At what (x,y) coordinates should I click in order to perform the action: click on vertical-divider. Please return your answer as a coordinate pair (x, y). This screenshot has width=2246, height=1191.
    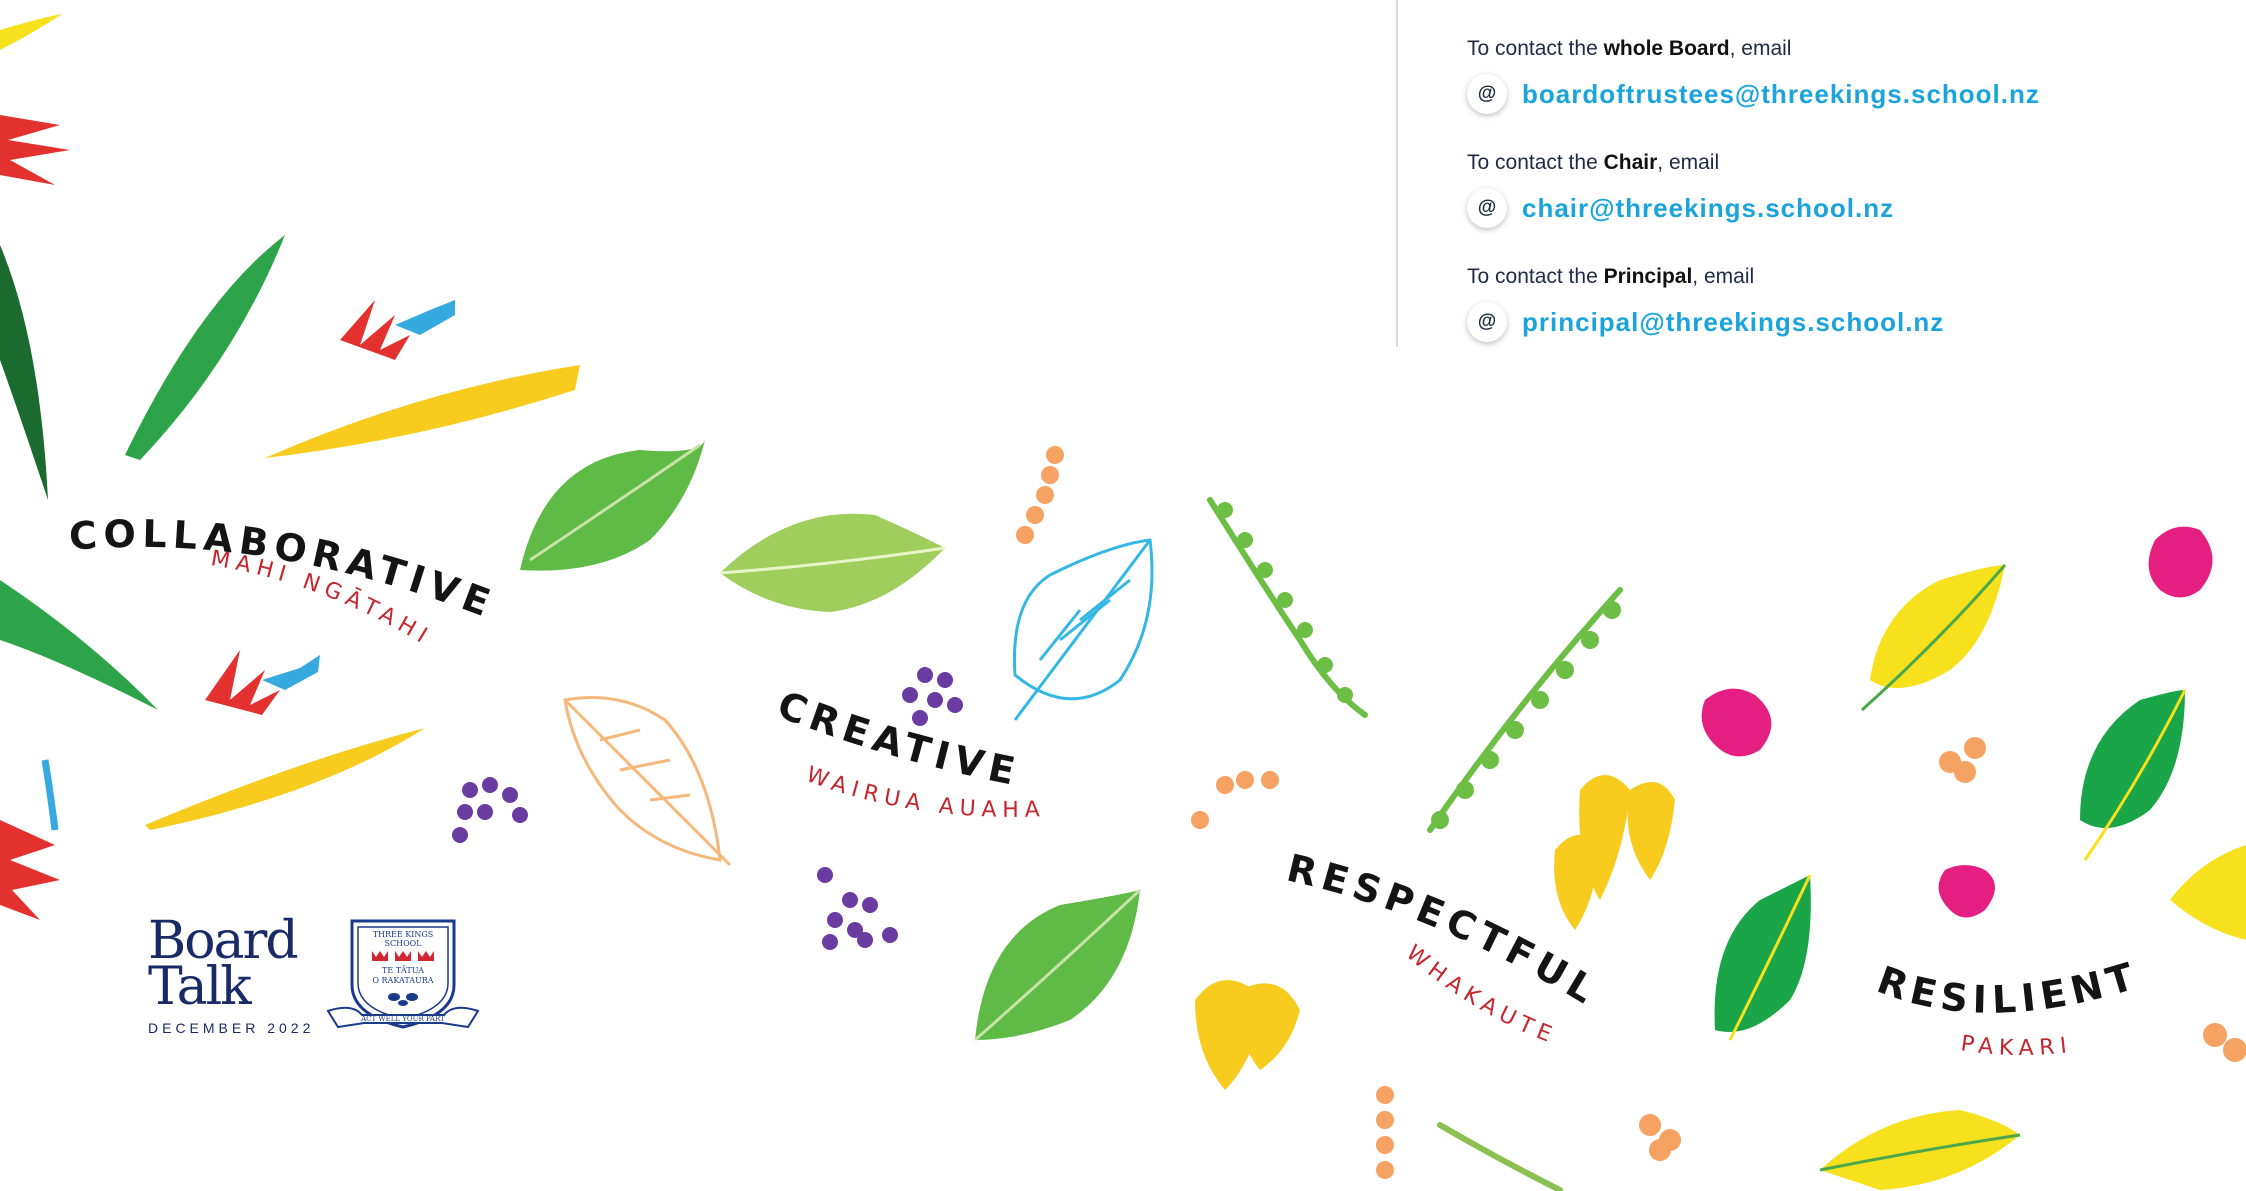
    Looking at the image, I should click on (1397, 173).